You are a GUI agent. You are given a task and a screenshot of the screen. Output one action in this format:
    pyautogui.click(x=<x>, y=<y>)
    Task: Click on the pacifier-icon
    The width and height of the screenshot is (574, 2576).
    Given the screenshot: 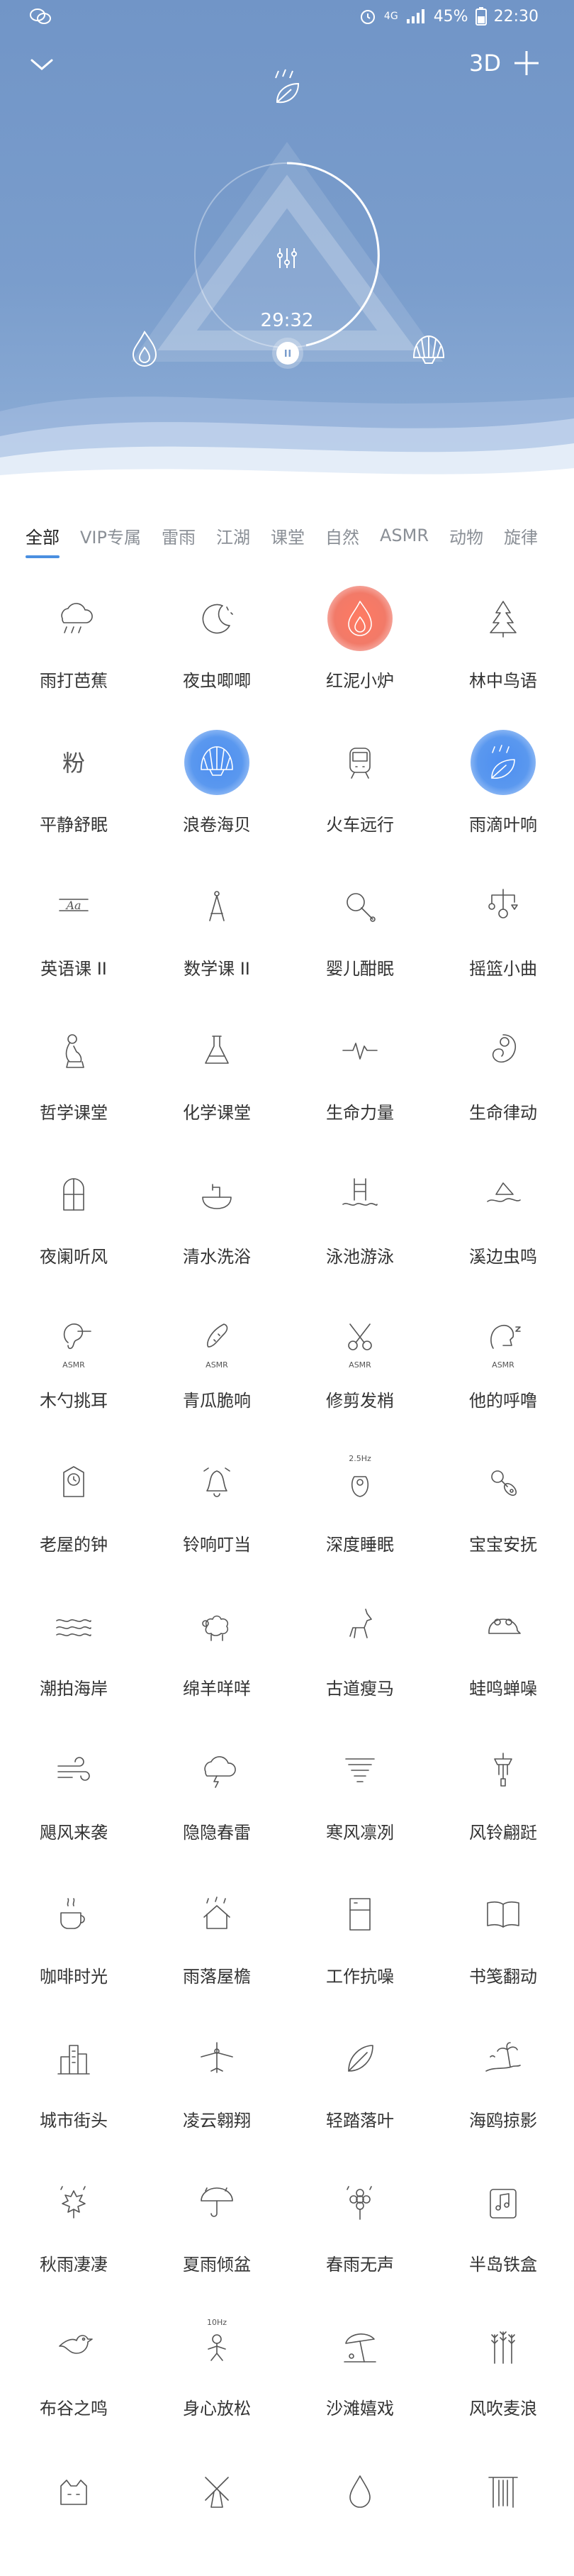 What is the action you would take?
    pyautogui.click(x=503, y=1482)
    